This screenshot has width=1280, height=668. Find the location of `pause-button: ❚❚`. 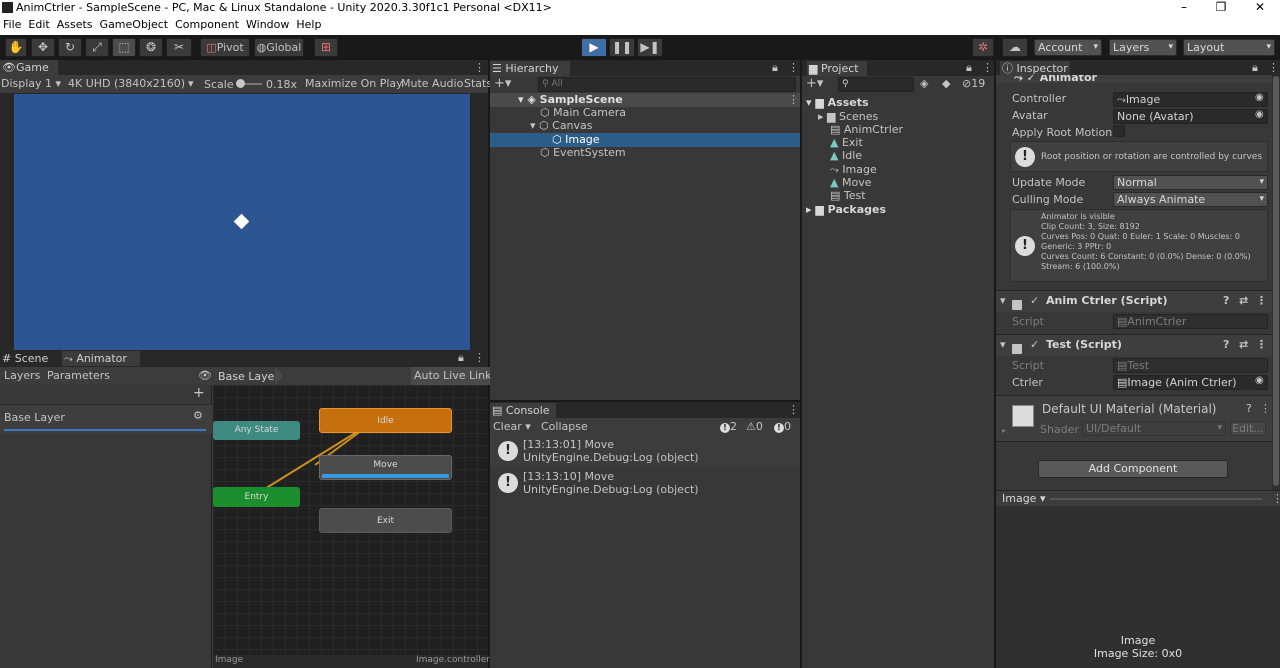

pause-button: ❚❚ is located at coordinates (622, 47).